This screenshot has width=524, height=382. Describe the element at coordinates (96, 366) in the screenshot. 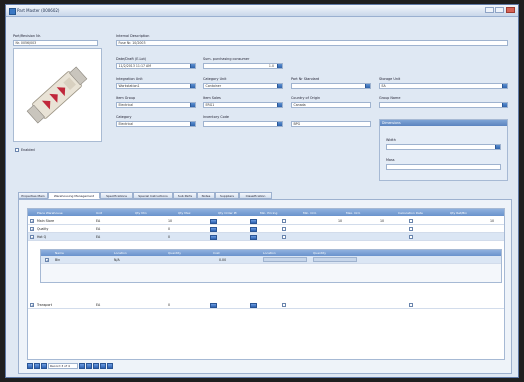

I see `last-record-button` at that location.